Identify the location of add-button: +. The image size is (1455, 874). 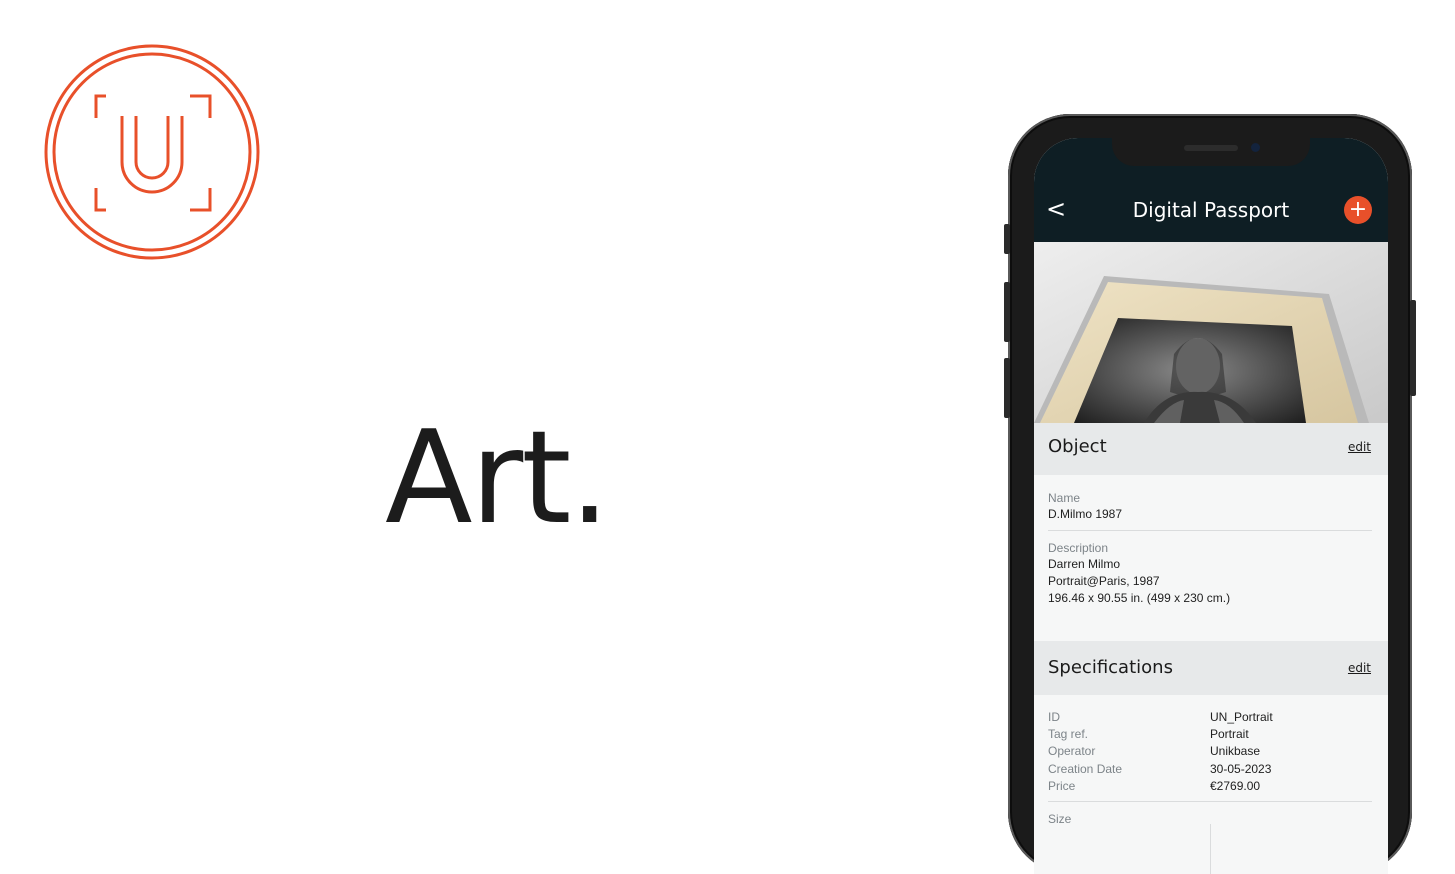
(1358, 210).